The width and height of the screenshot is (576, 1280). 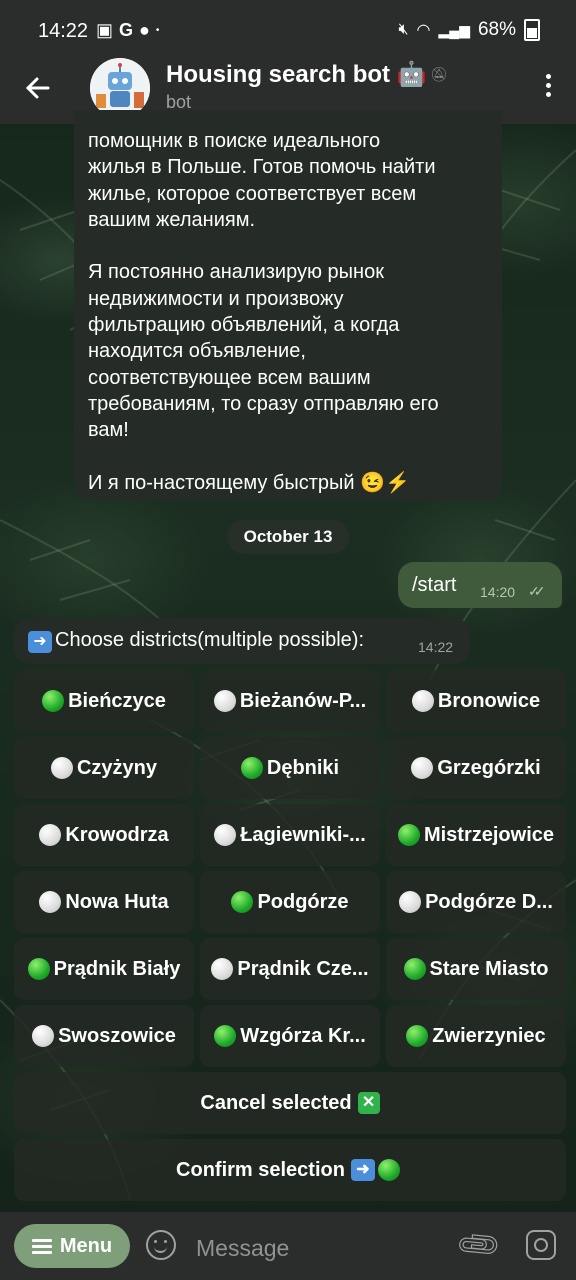 I want to click on emoji-icon, so click(x=161, y=1245).